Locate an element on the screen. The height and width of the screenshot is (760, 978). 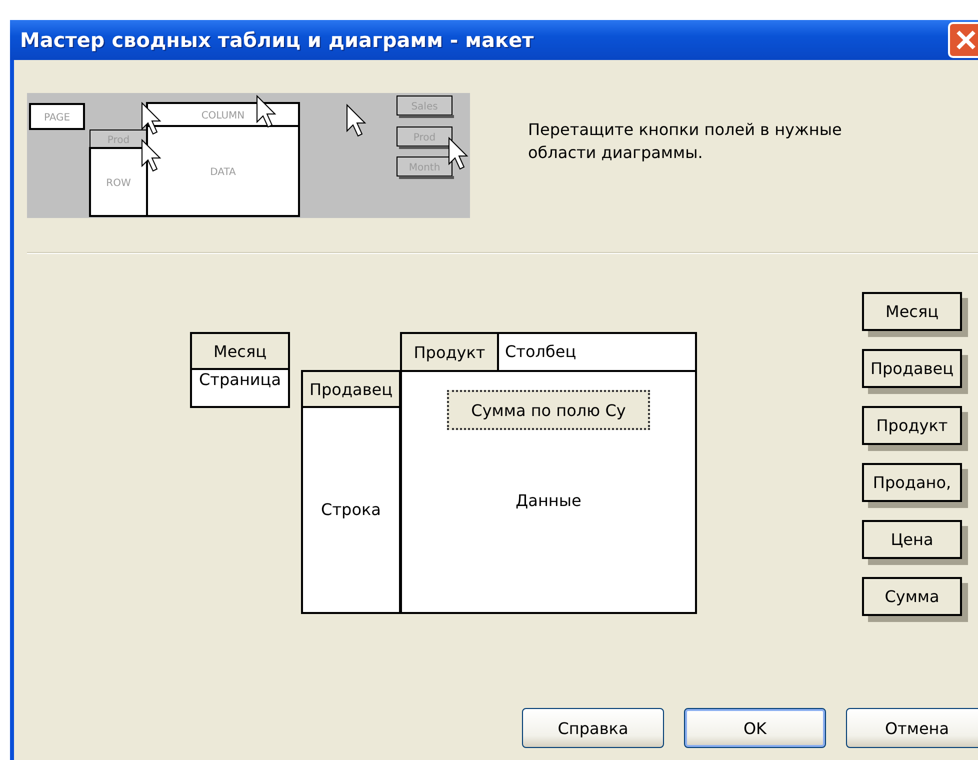
instruction-text: Перетащите кнопки полей в нужные области диаграммы. is located at coordinates (685, 141).